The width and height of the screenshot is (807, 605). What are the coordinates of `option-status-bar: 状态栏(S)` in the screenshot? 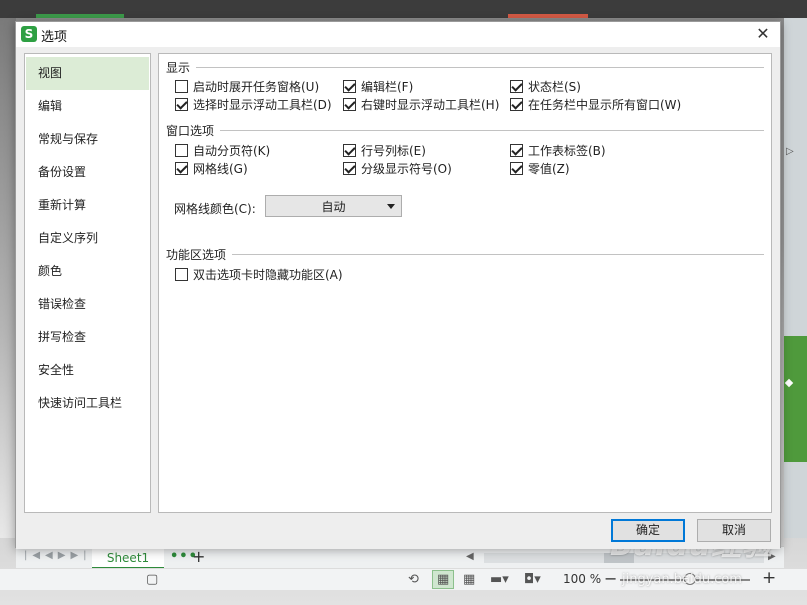 It's located at (545, 86).